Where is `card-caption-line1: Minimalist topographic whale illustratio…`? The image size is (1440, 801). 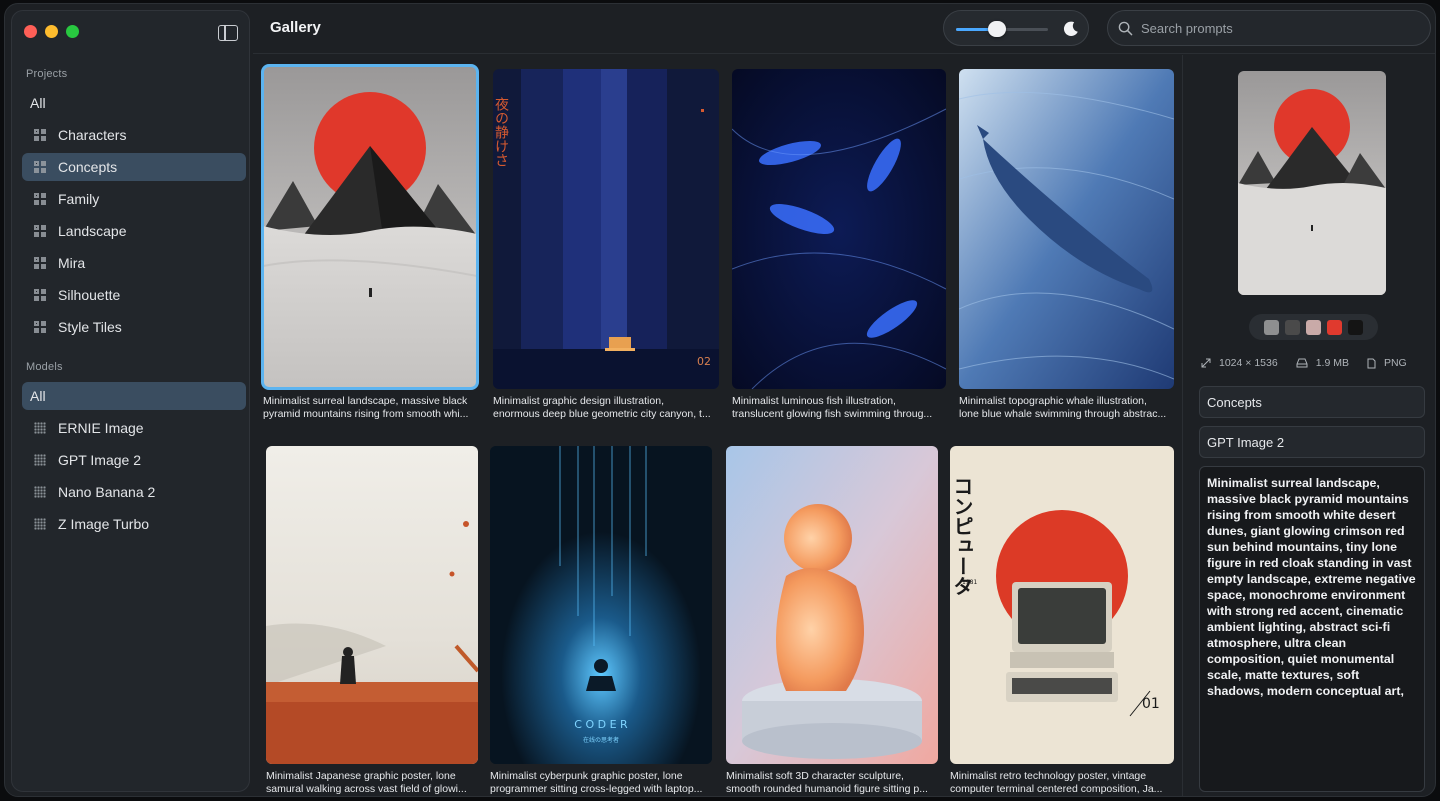
card-caption-line1: Minimalist topographic whale illustratio… is located at coordinates (1053, 401).